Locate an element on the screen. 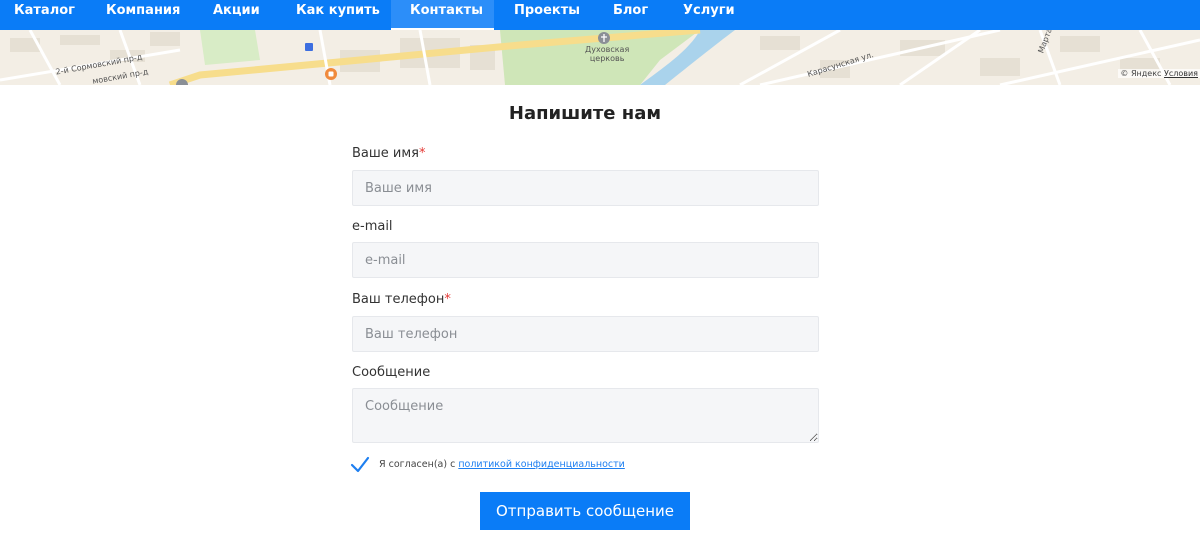 The image size is (1200, 550). message-field is located at coordinates (585, 415).